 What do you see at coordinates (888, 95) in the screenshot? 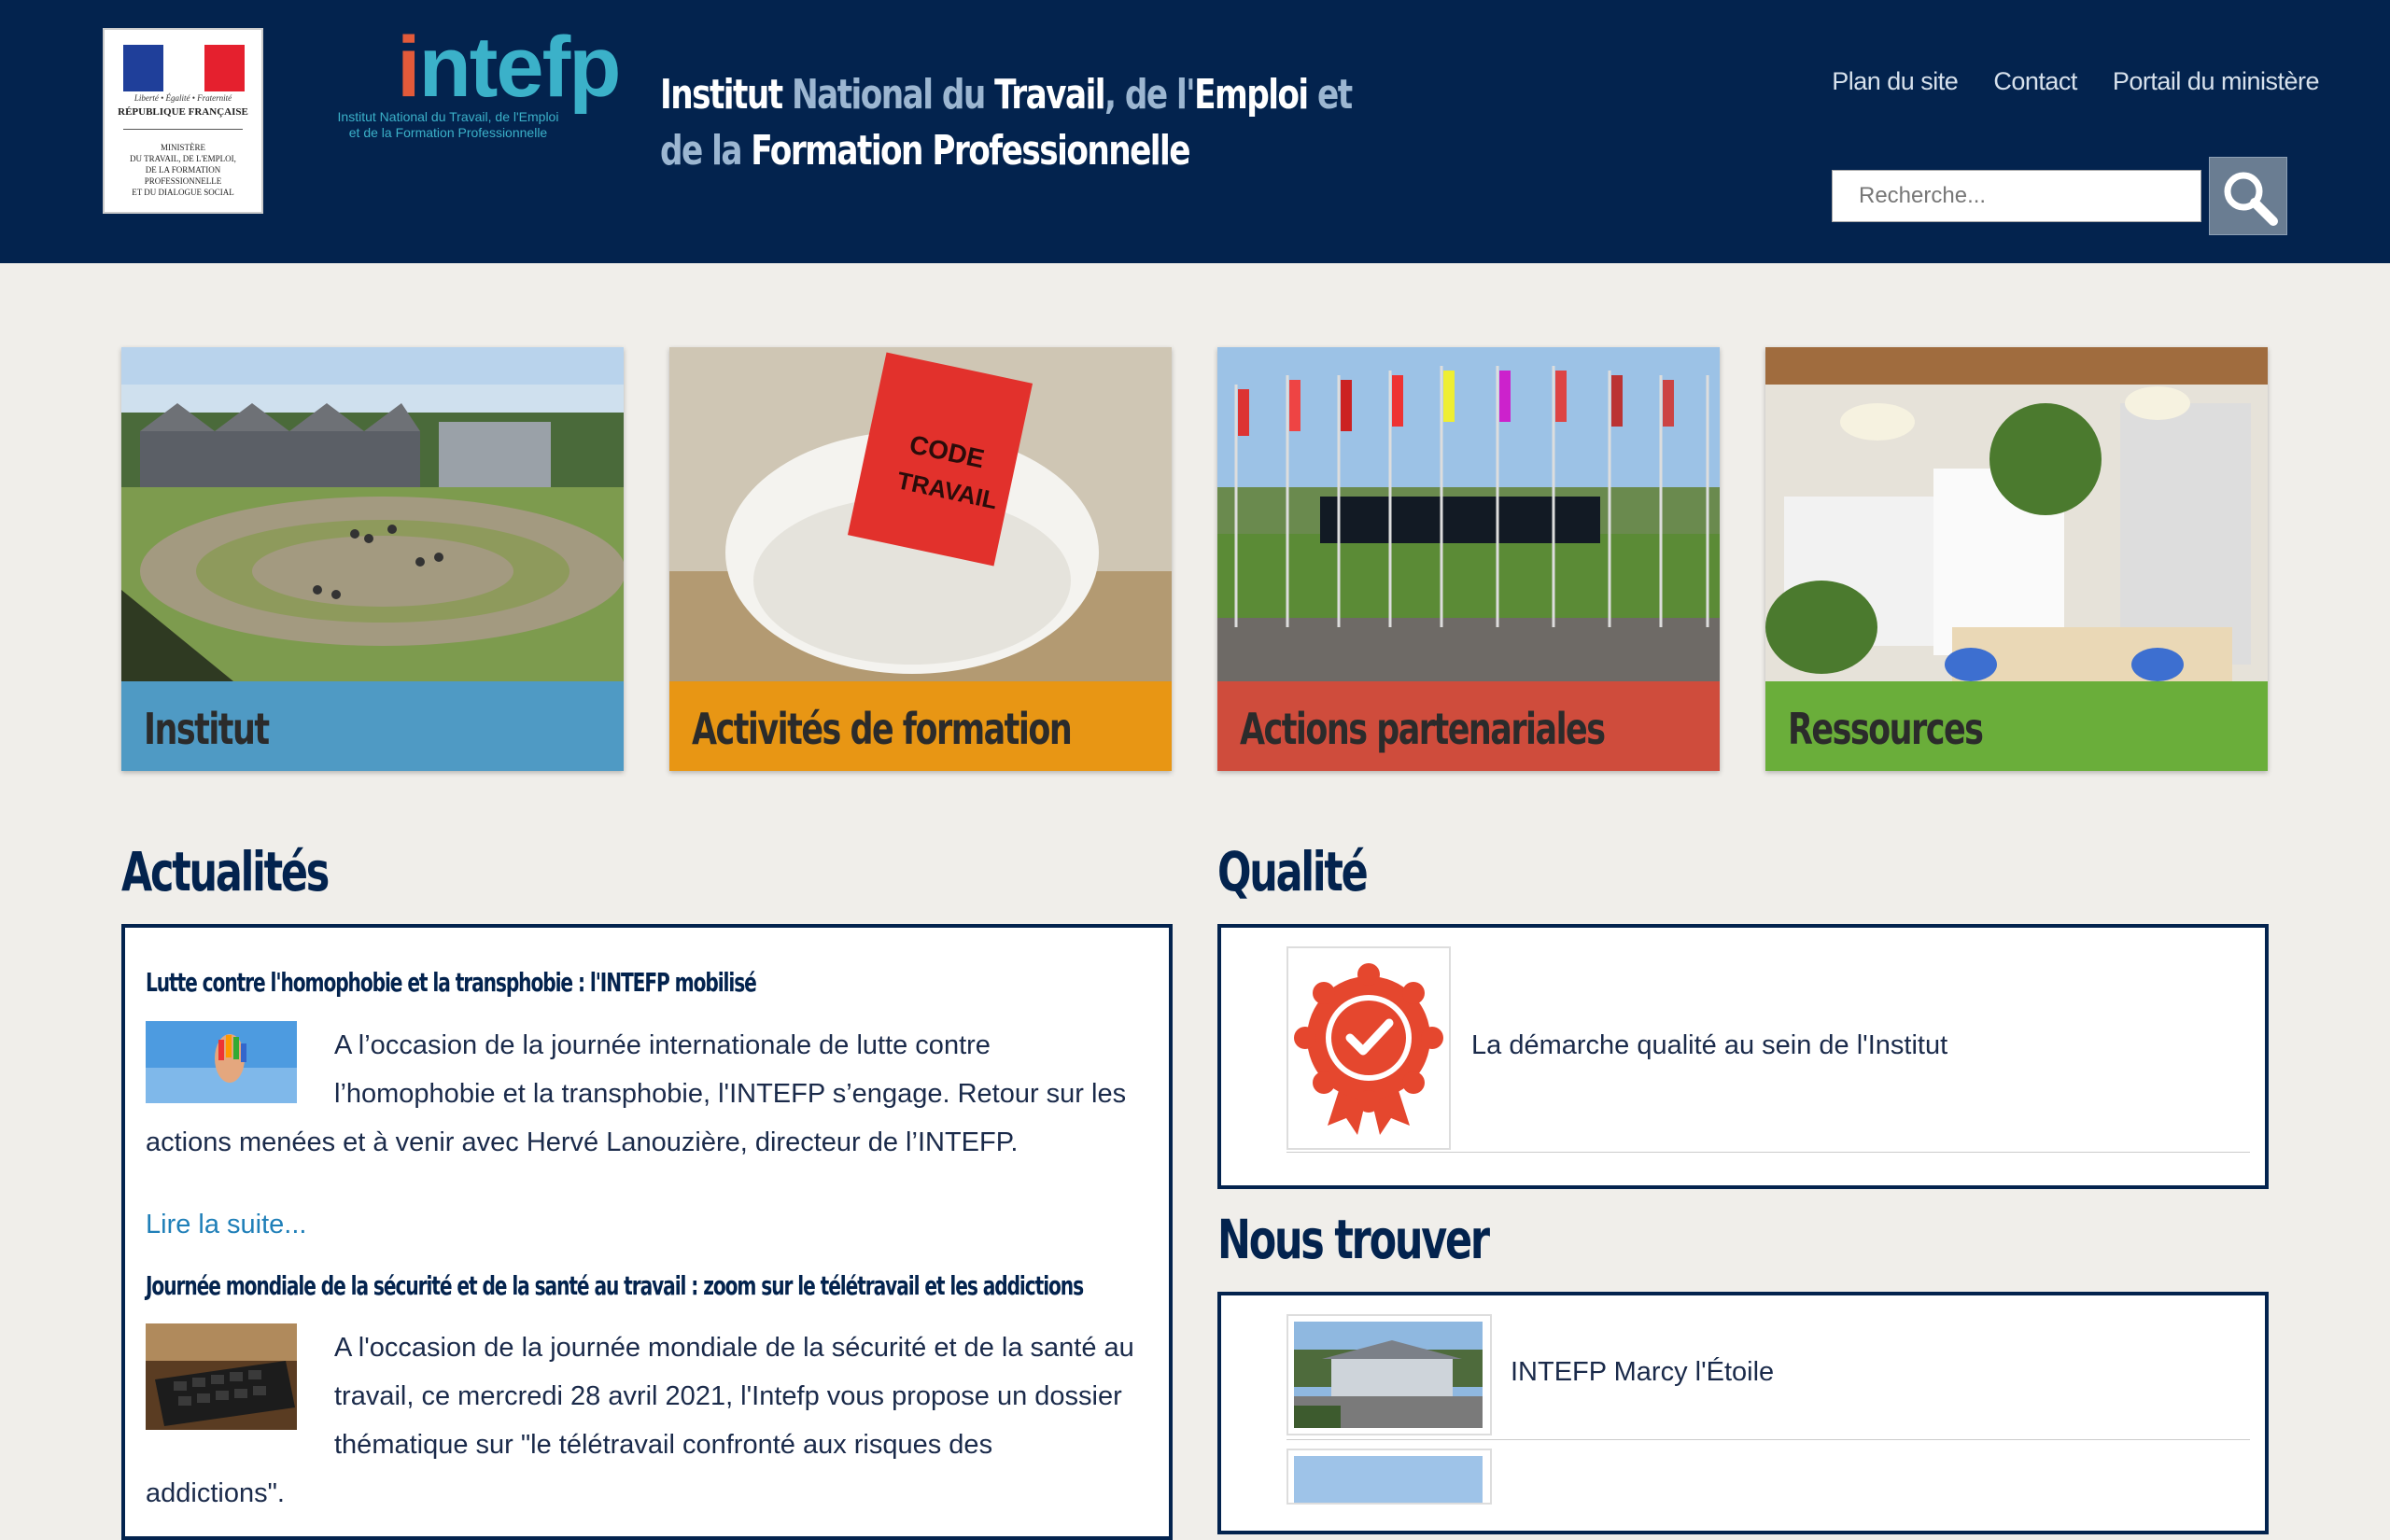
I see `title-part: National du` at bounding box center [888, 95].